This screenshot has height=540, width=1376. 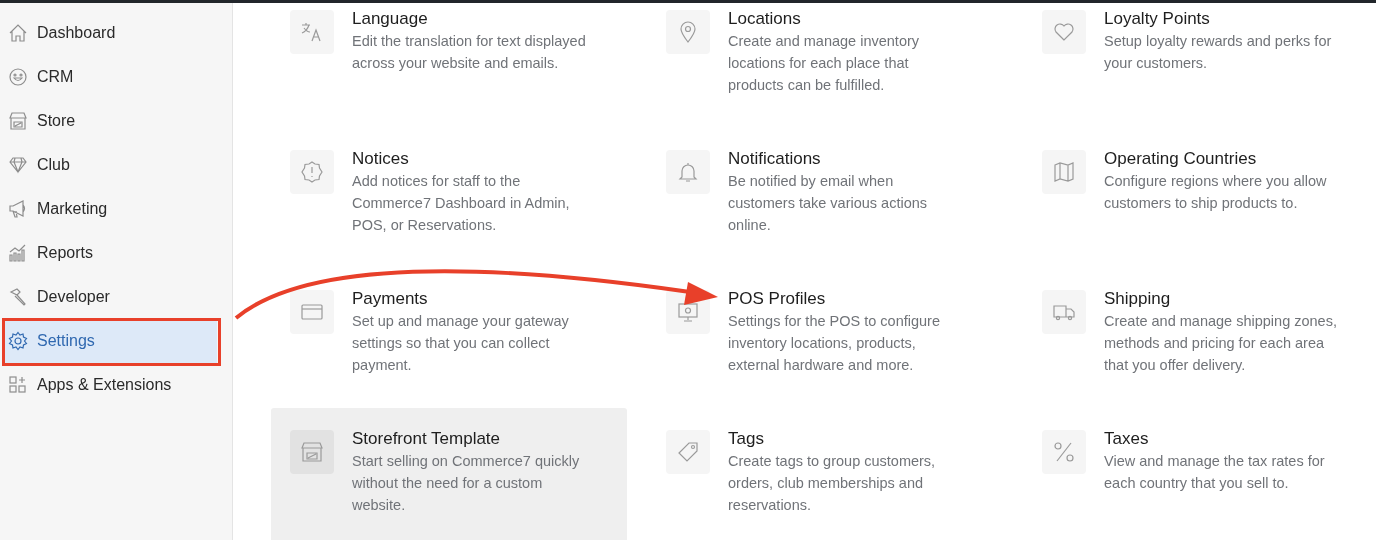 What do you see at coordinates (461, 203) in the screenshot?
I see `settings-description: Add notices for staff to the Commerce7 Dashboard in Admin, POS, or Reservations.` at bounding box center [461, 203].